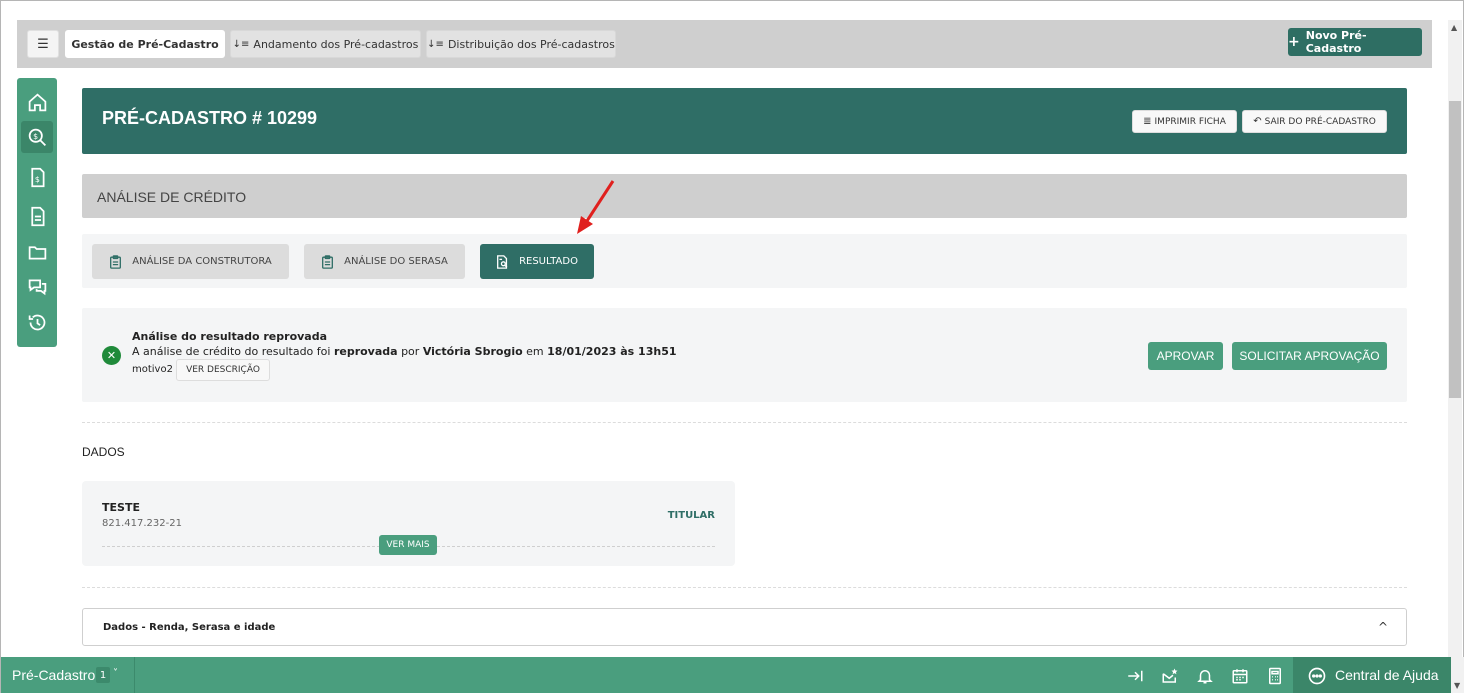  What do you see at coordinates (472, 351) in the screenshot?
I see `result-user: Victória Sbrogio` at bounding box center [472, 351].